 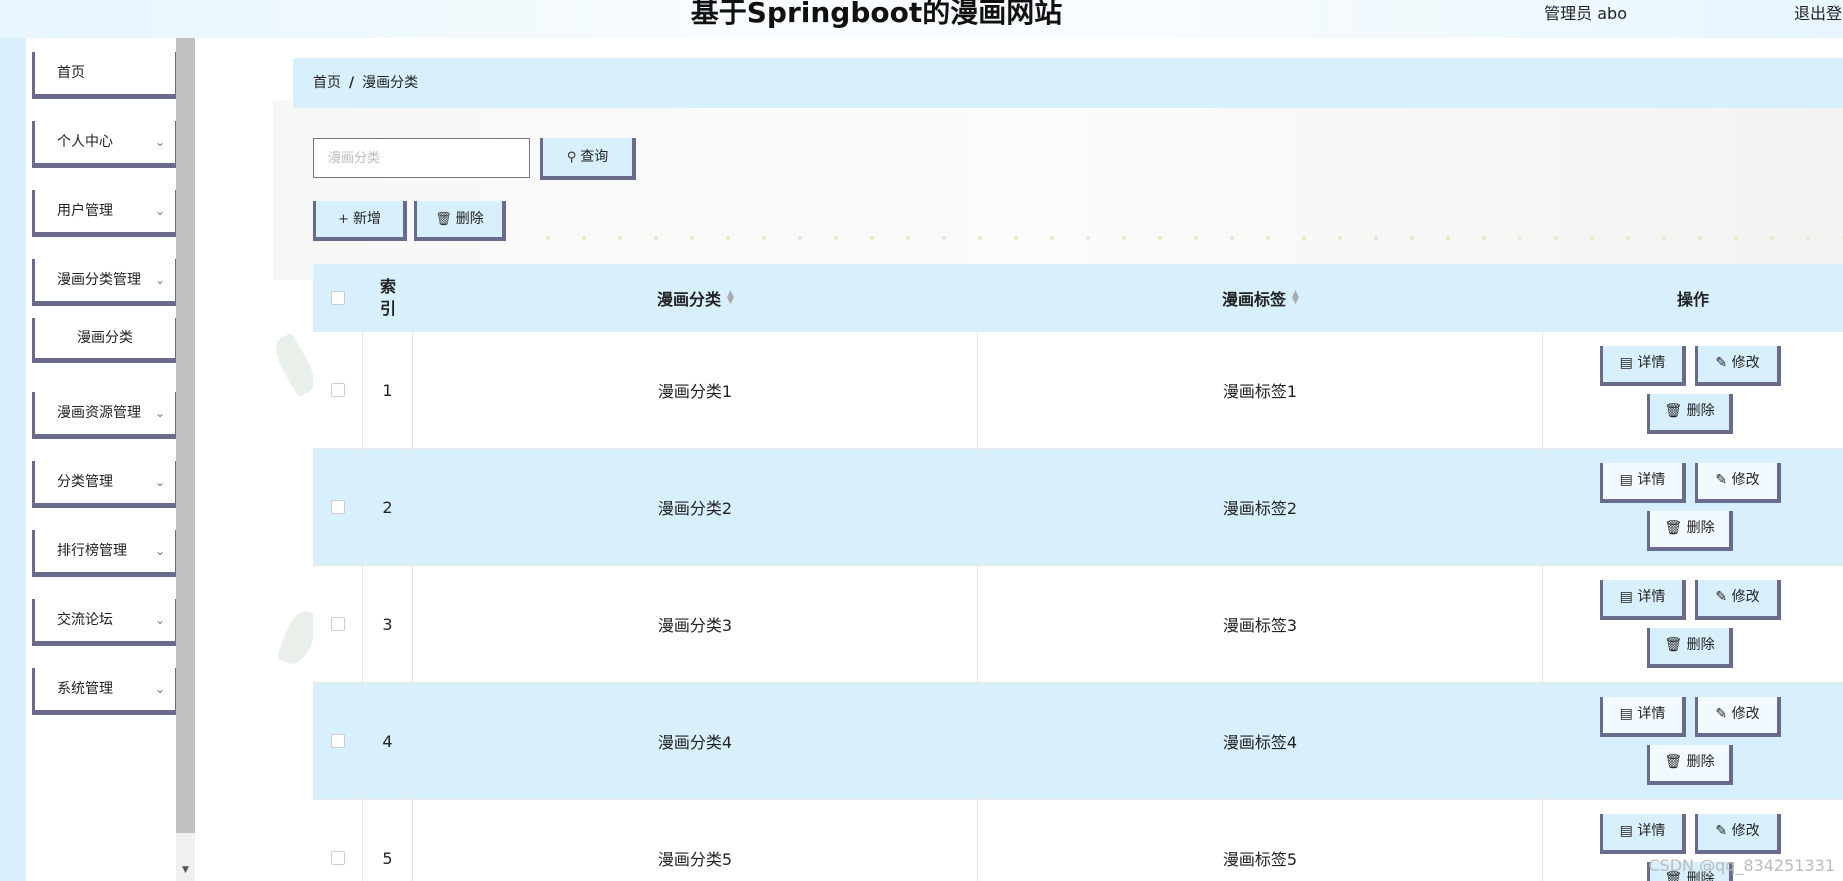 What do you see at coordinates (388, 298) in the screenshot?
I see `header-index: 索引` at bounding box center [388, 298].